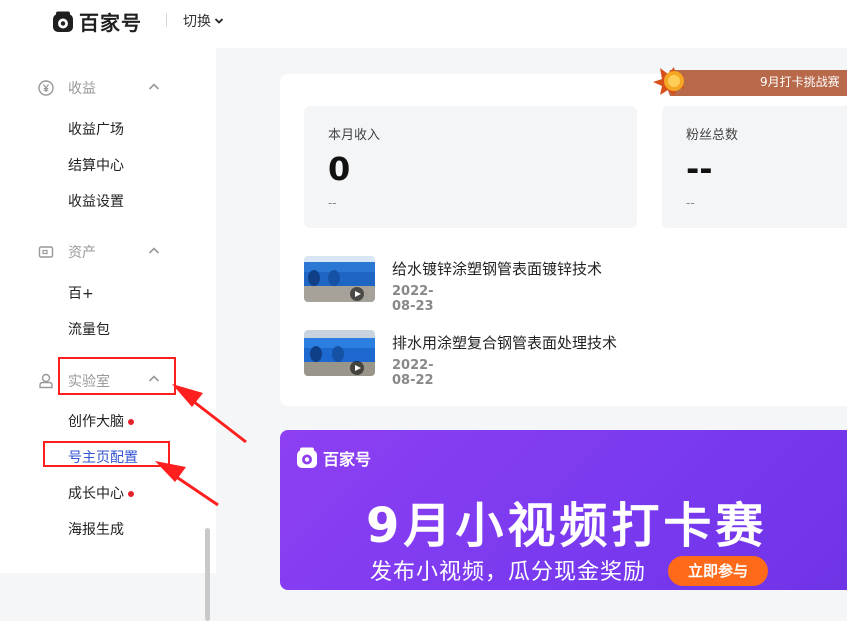 The width and height of the screenshot is (847, 621). I want to click on list-item: 排水用涂塑复合钢管表面处理技术 2022-08-22, so click(460, 359).